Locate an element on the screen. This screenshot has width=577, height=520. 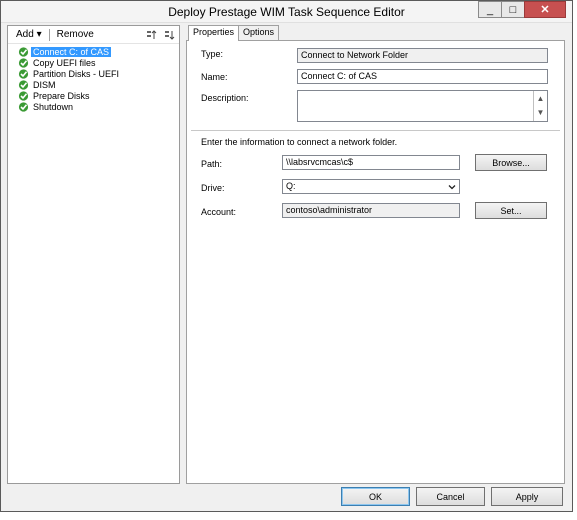
description-label: Description: is located at coordinates (225, 98).